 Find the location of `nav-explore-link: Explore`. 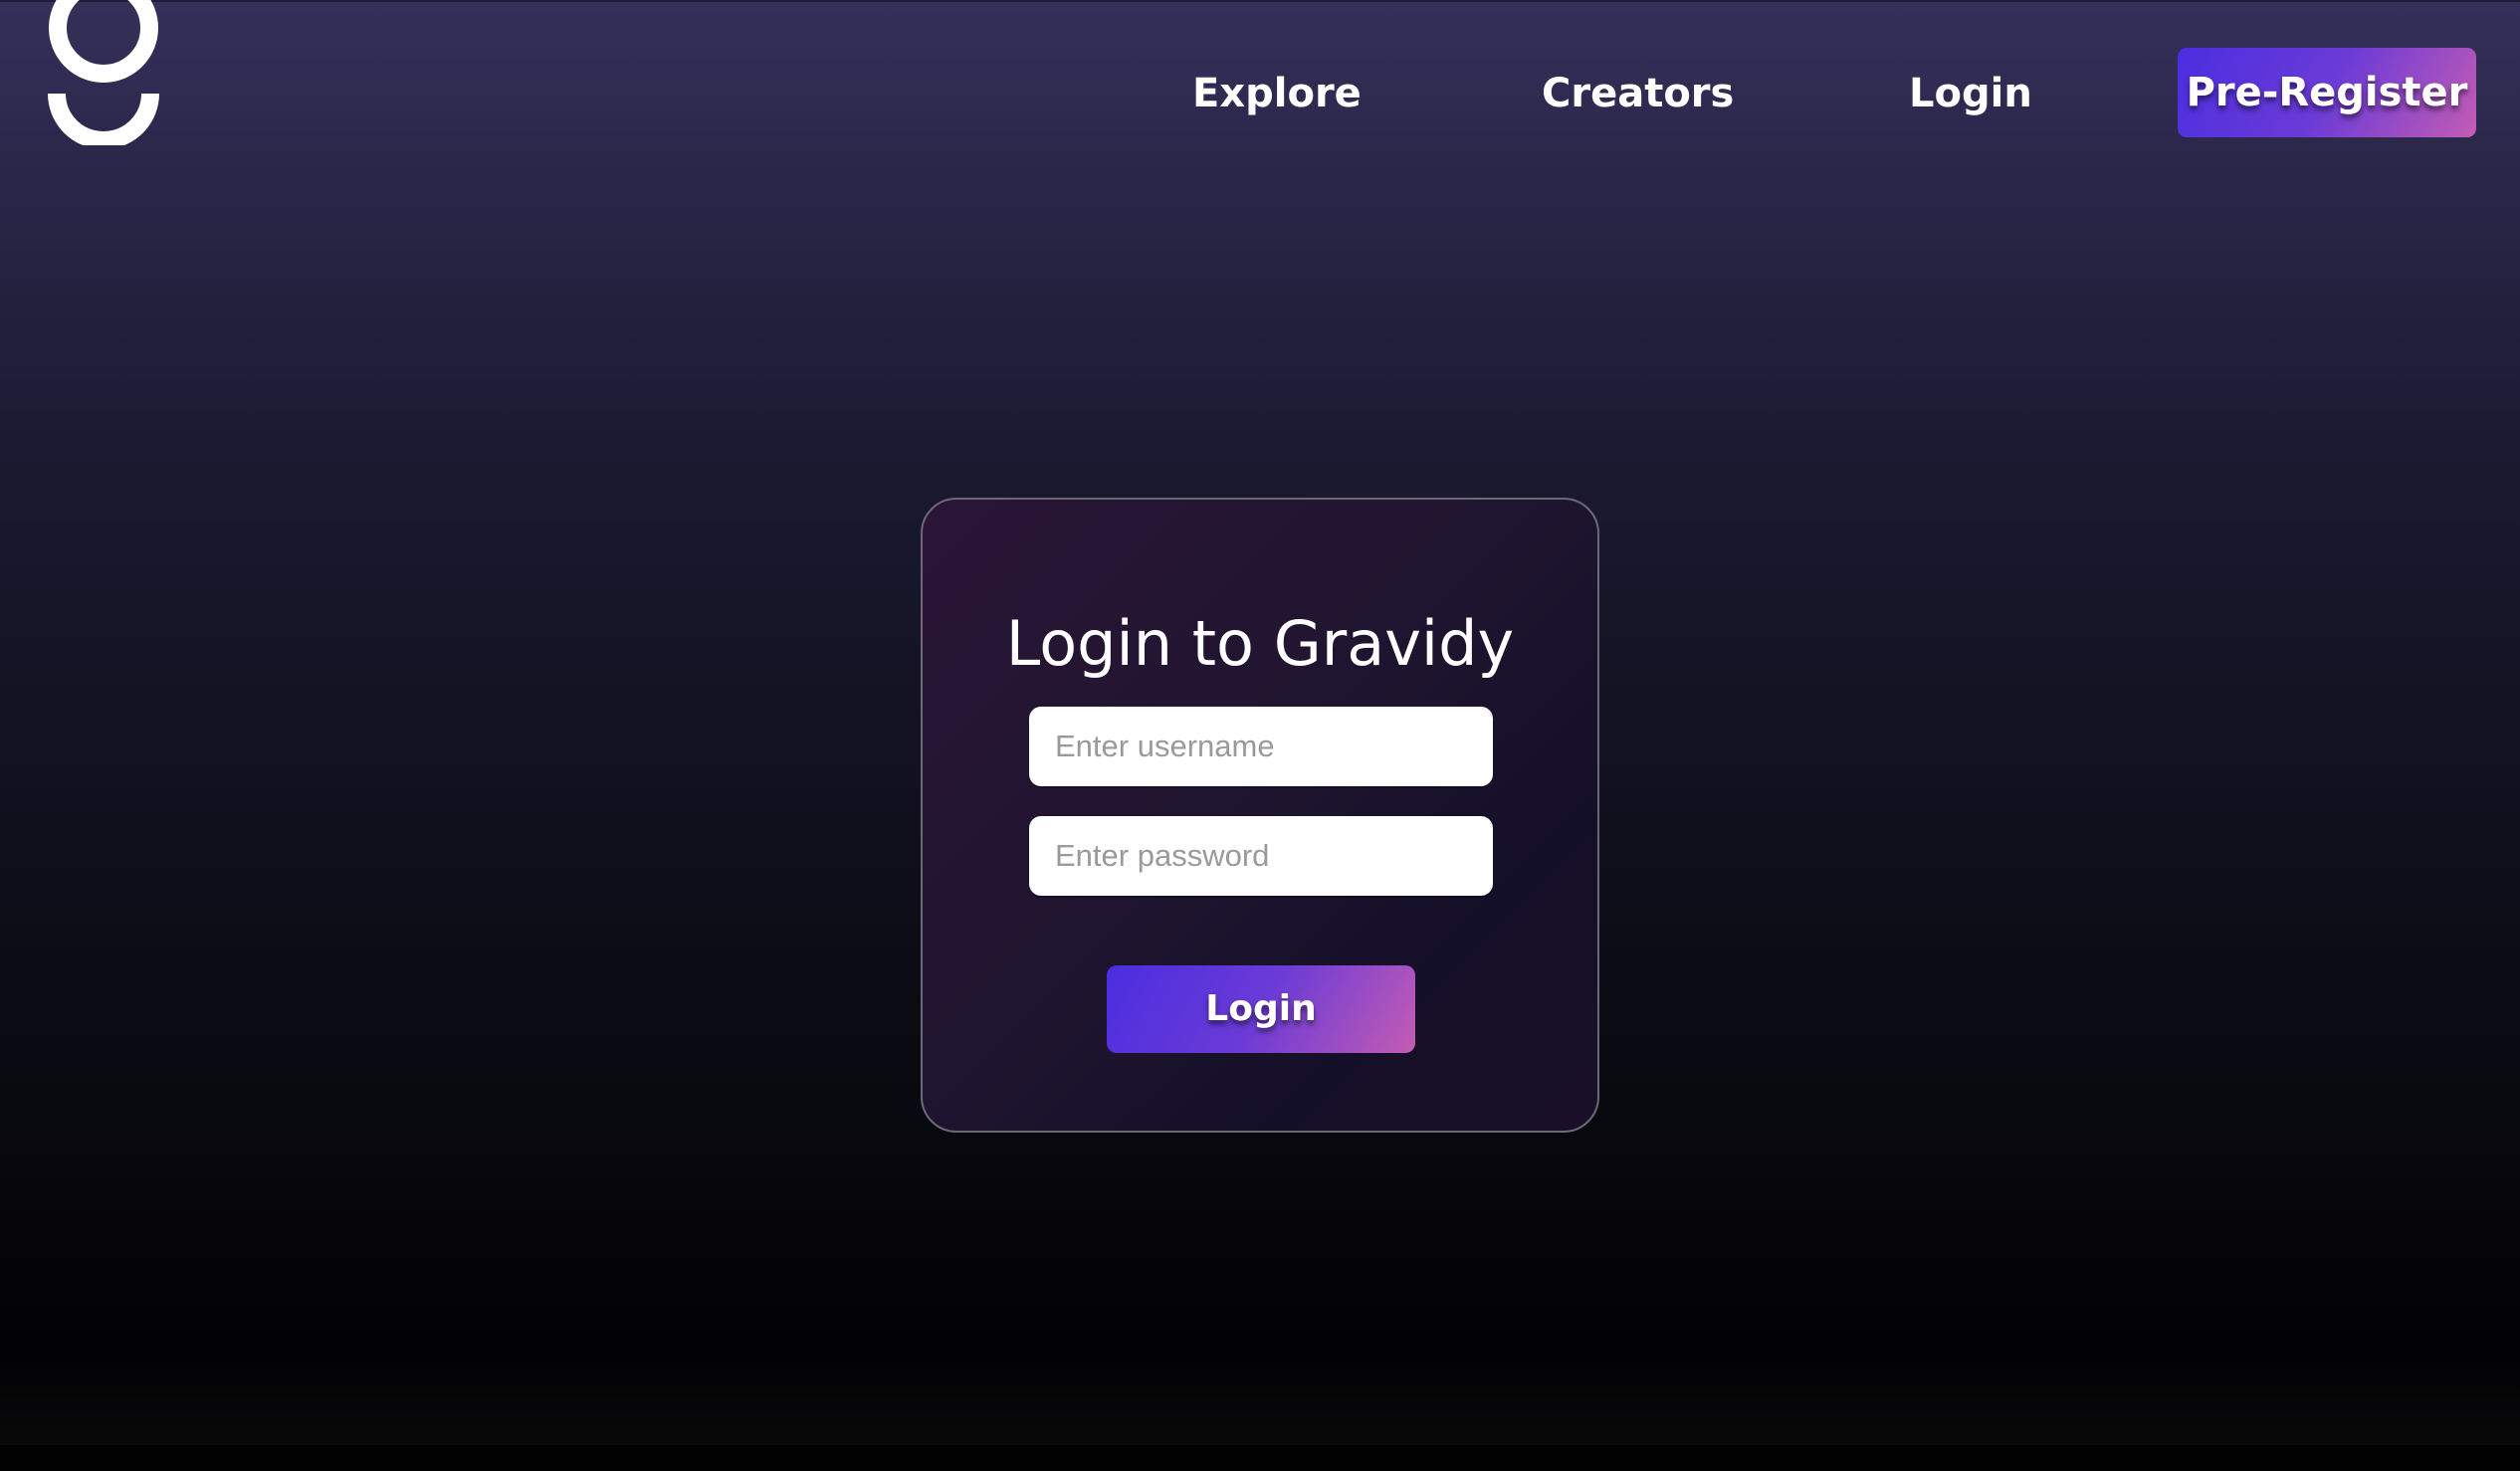

nav-explore-link: Explore is located at coordinates (1277, 93).